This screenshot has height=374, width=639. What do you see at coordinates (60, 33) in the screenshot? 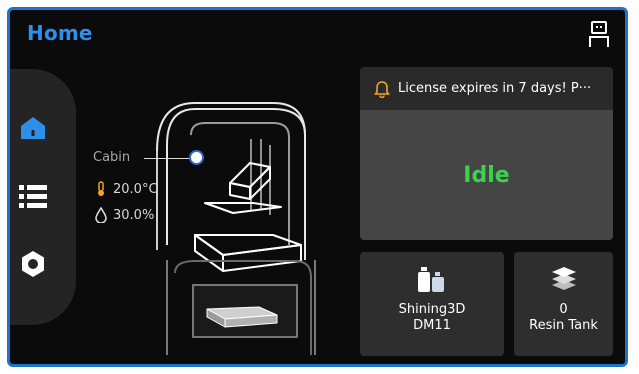
I see `page-title: Home` at bounding box center [60, 33].